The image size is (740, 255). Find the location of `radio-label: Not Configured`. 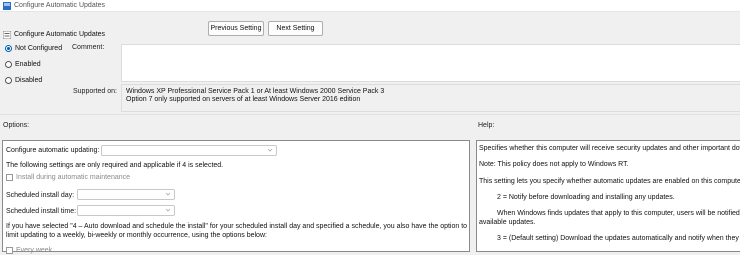

radio-label: Not Configured is located at coordinates (39, 48).